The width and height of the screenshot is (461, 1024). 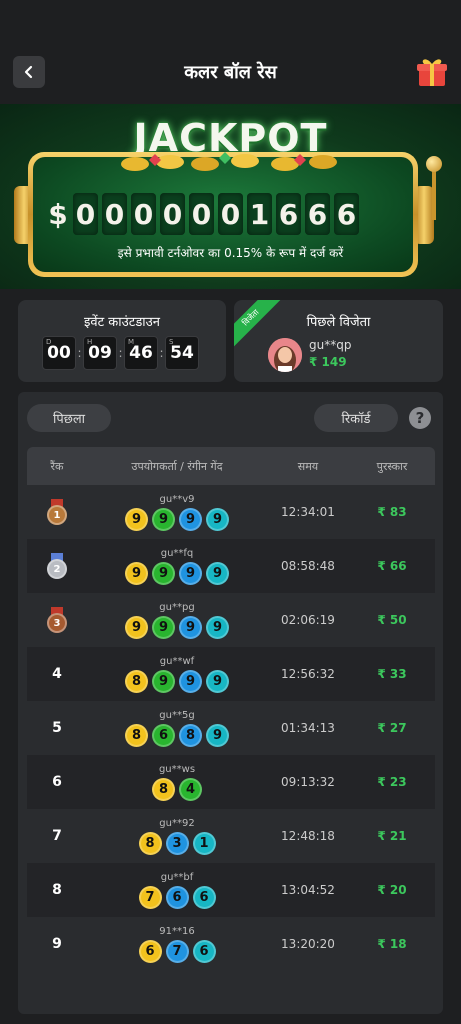 I want to click on username: 91**16, so click(x=177, y=931).